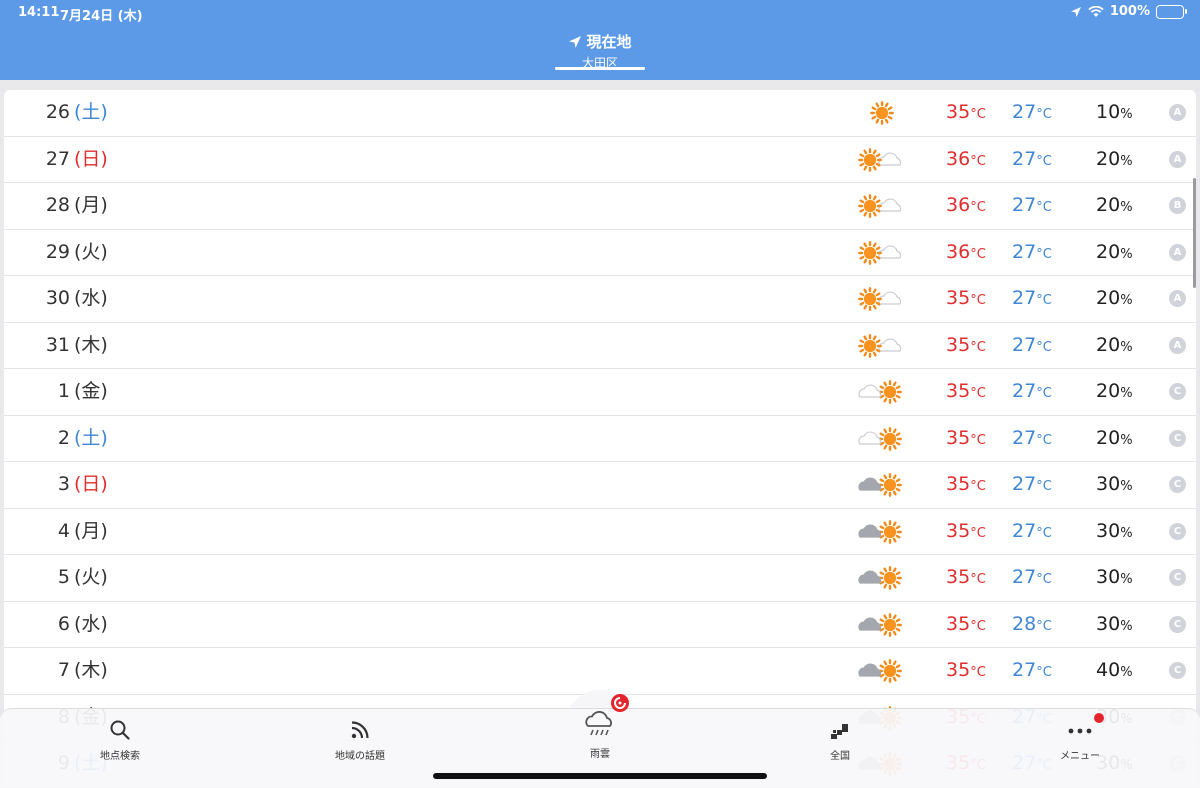 This screenshot has height=788, width=1200. Describe the element at coordinates (600, 734) in the screenshot. I see `nav-item-rain-radar: 雨雲` at that location.